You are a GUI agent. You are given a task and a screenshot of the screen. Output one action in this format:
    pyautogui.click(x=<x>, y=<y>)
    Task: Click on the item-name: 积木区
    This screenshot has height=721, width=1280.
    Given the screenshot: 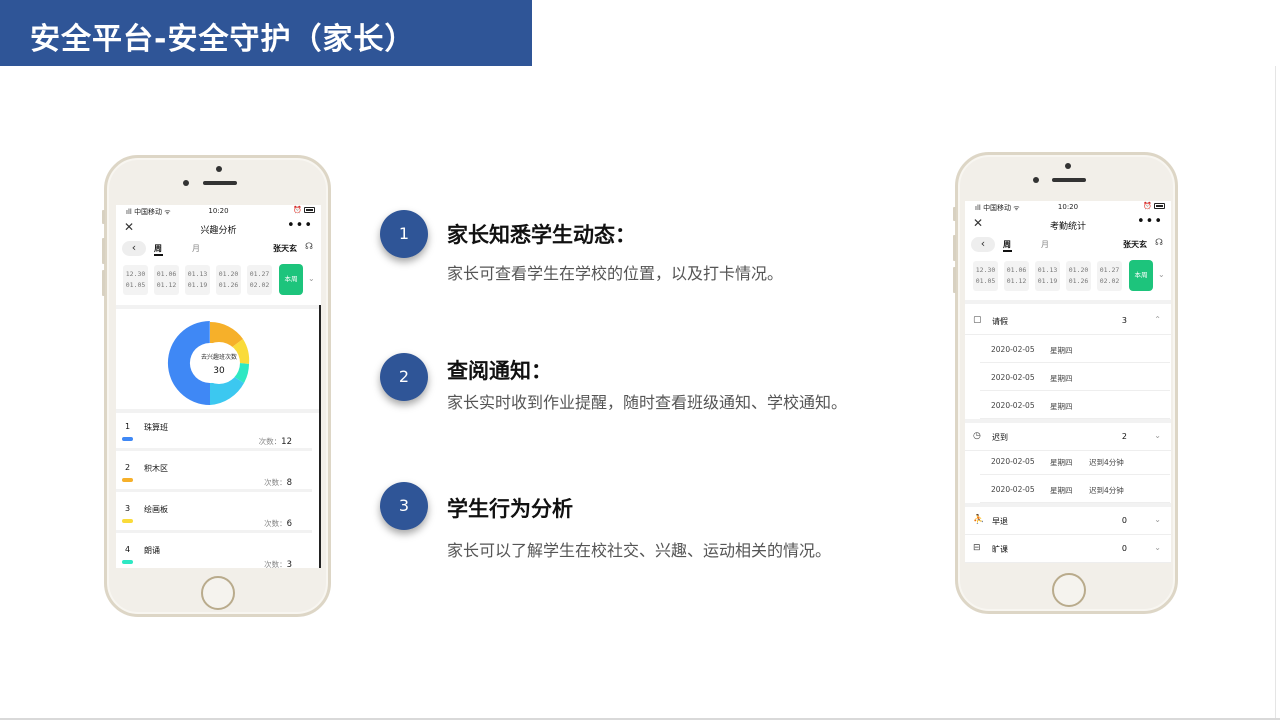 What is the action you would take?
    pyautogui.click(x=156, y=468)
    